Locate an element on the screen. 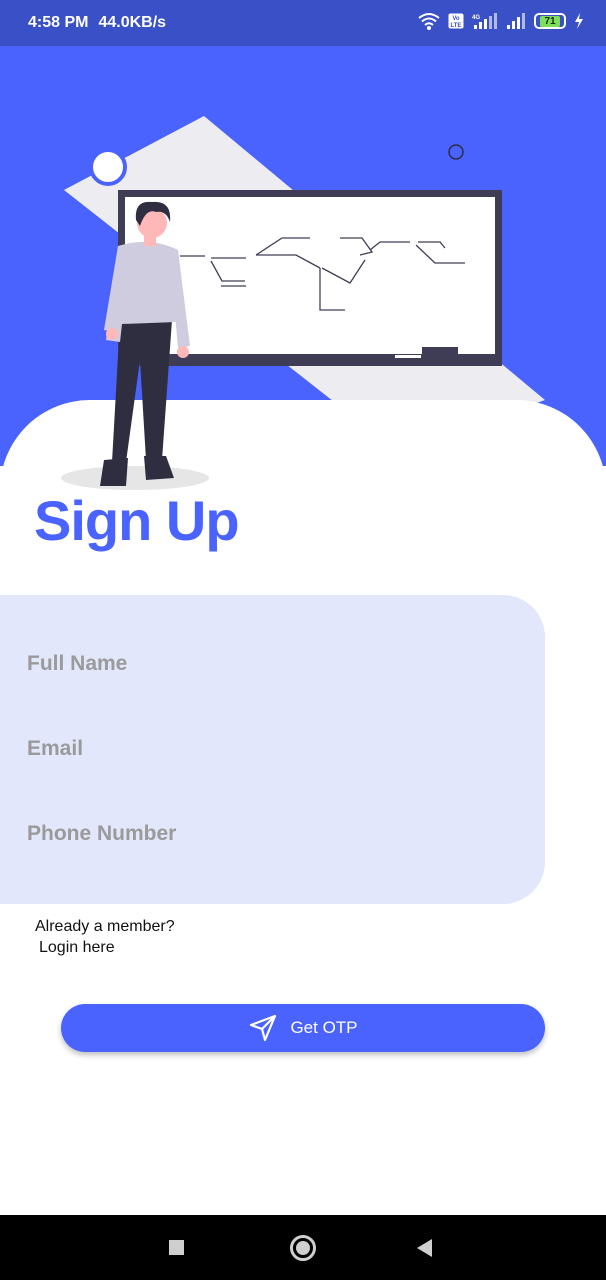 Image resolution: width=606 pixels, height=1280 pixels. svg-text: LTE is located at coordinates (456, 26).